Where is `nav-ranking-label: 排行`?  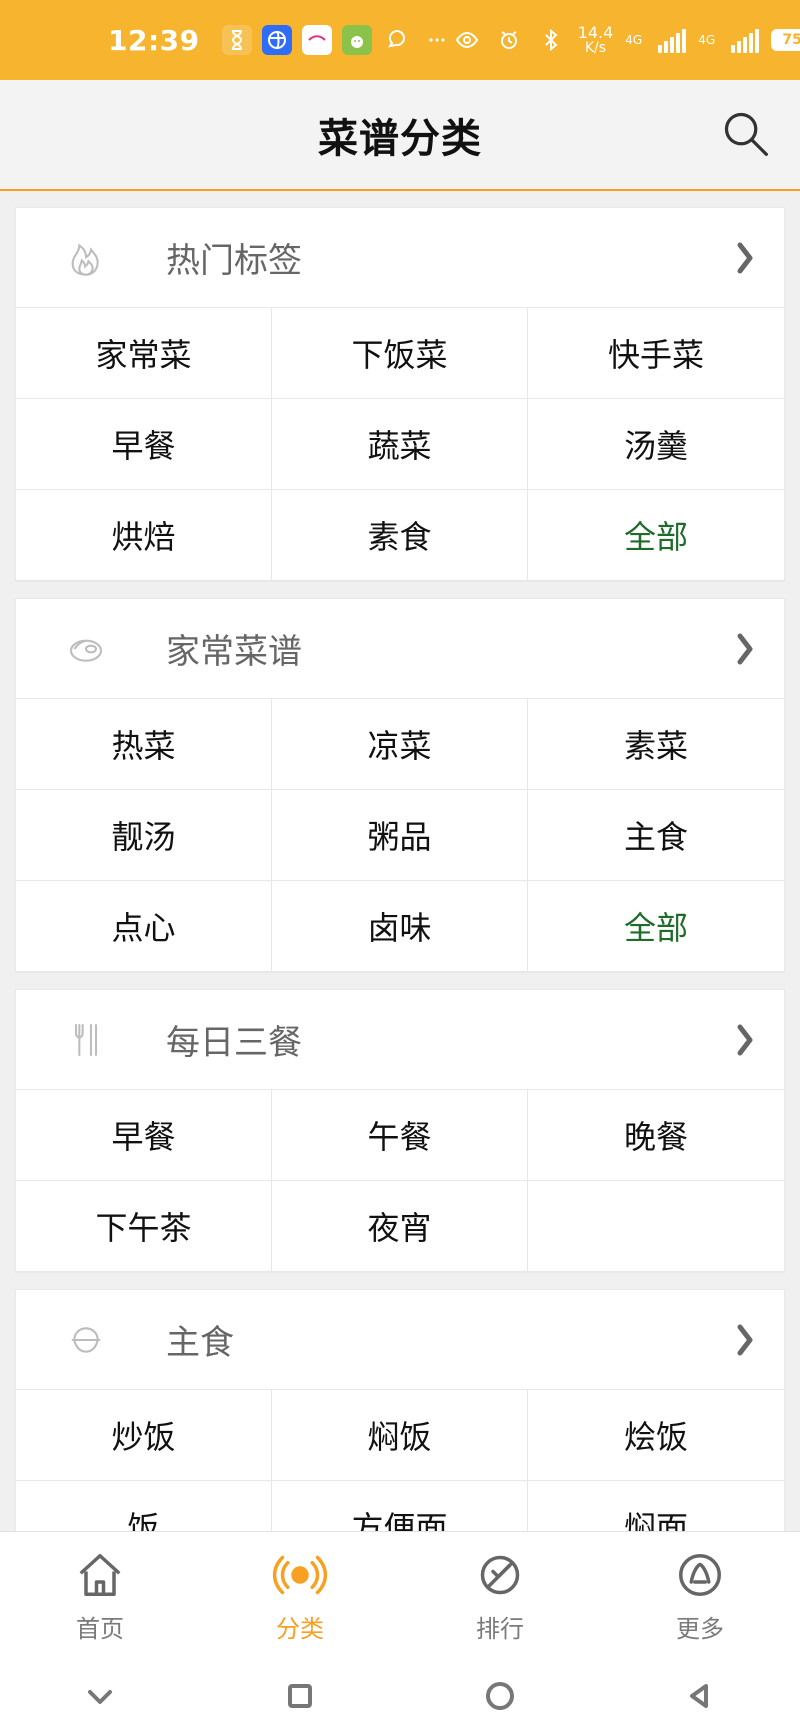 nav-ranking-label: 排行 is located at coordinates (500, 1628).